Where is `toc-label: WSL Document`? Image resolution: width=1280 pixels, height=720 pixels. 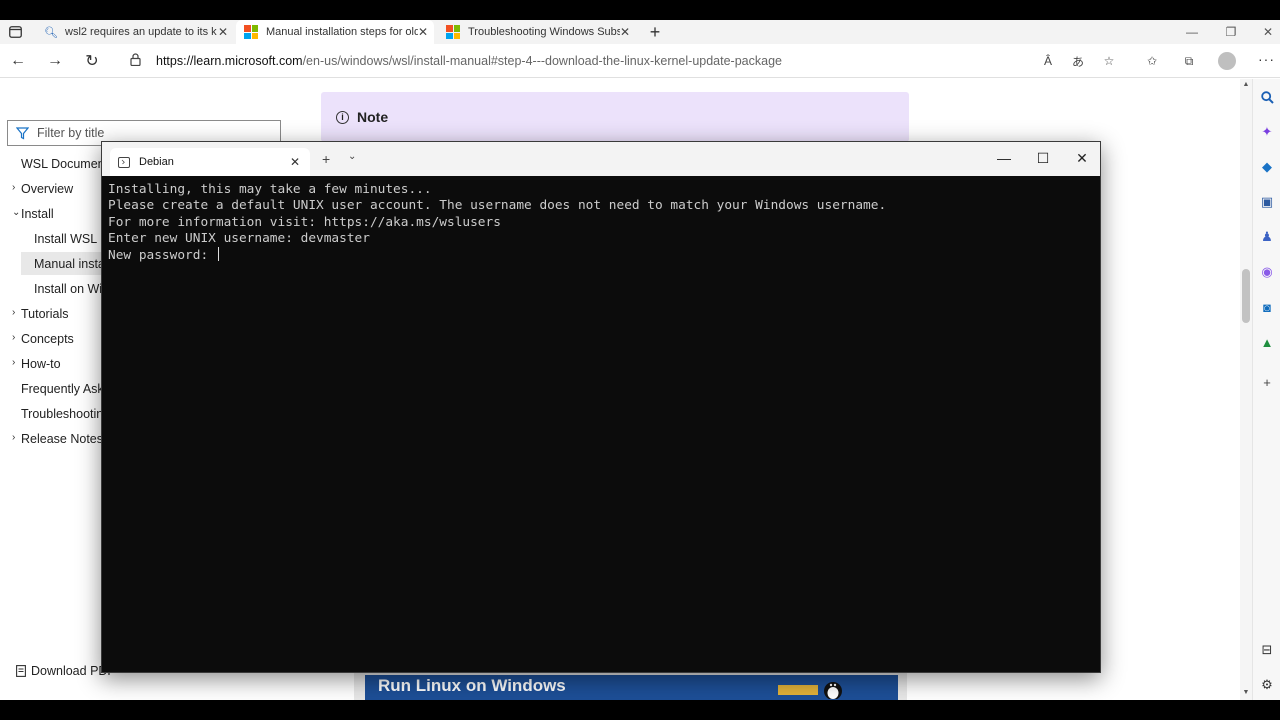
toc-label: WSL Document is located at coordinates (65, 164).